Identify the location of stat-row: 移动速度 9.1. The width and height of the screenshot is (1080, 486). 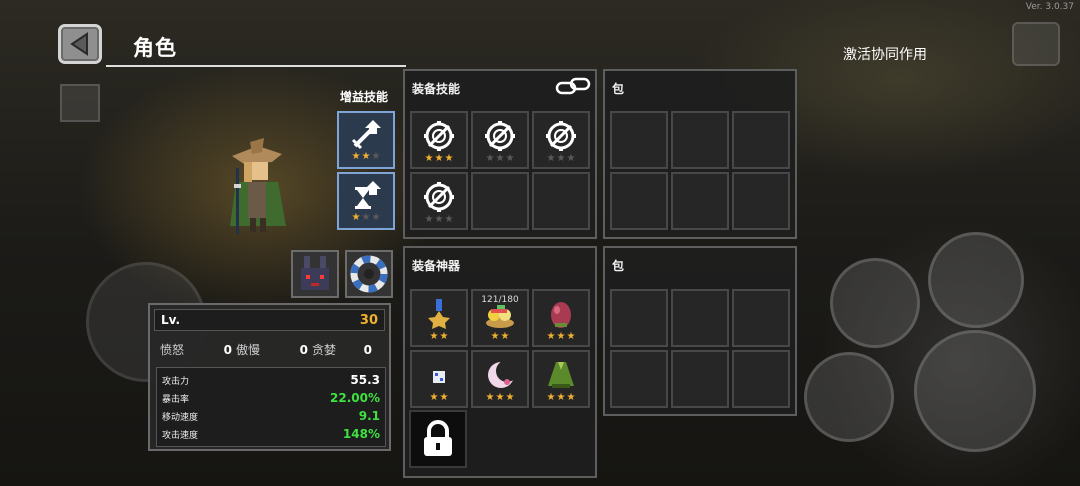
(271, 416).